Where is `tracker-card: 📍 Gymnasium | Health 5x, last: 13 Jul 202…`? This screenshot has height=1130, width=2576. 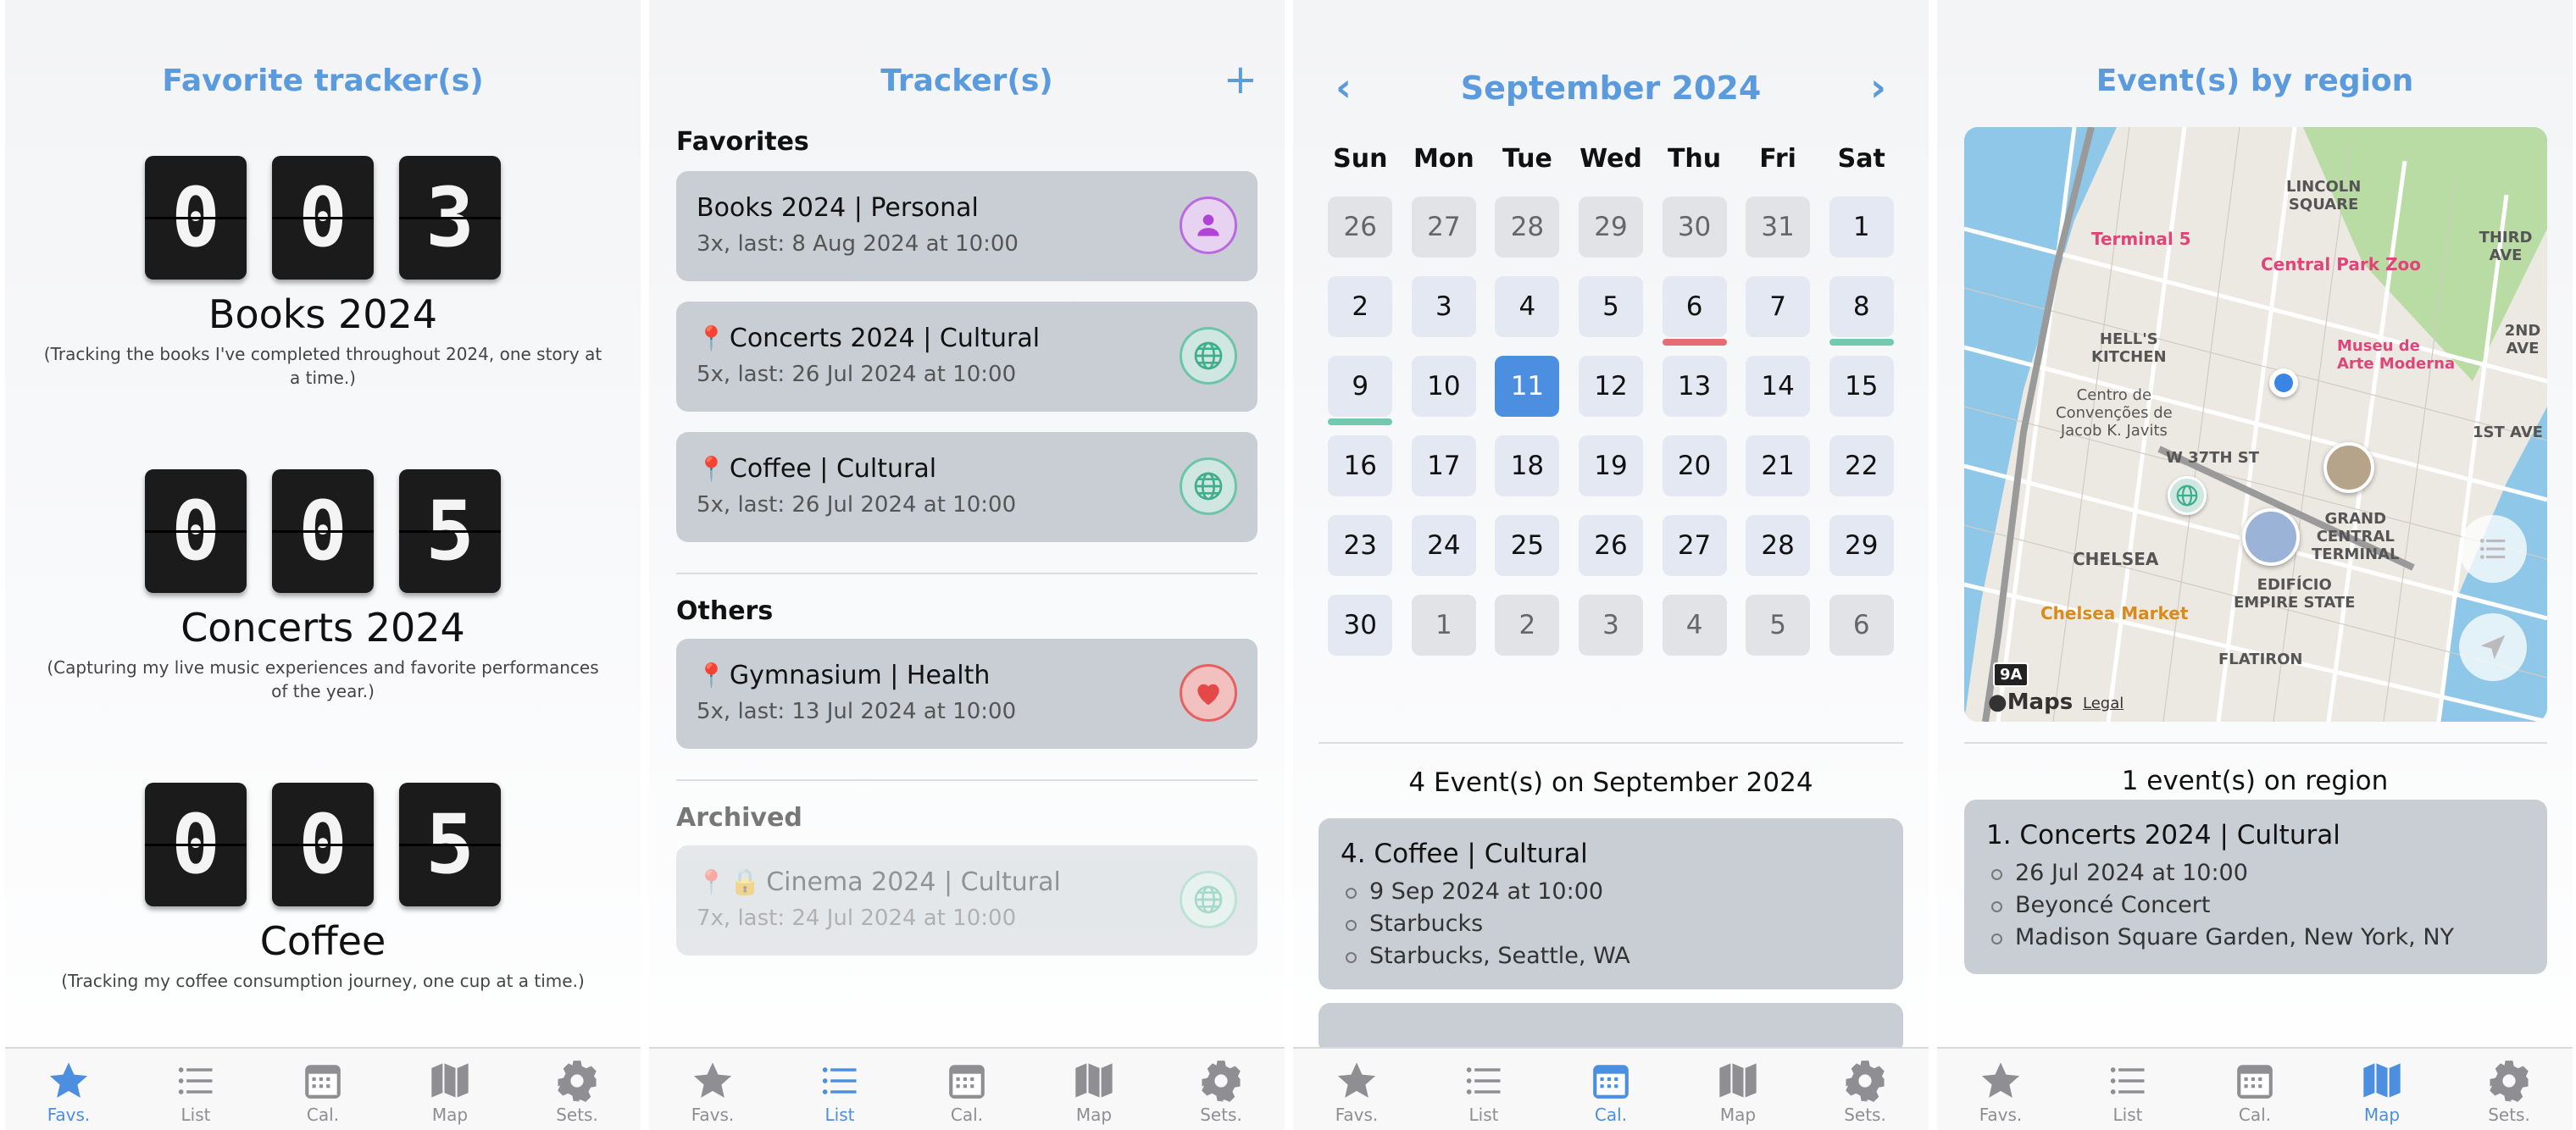
tracker-card: 📍 Gymnasium | Health 5x, last: 13 Jul 202… is located at coordinates (966, 694).